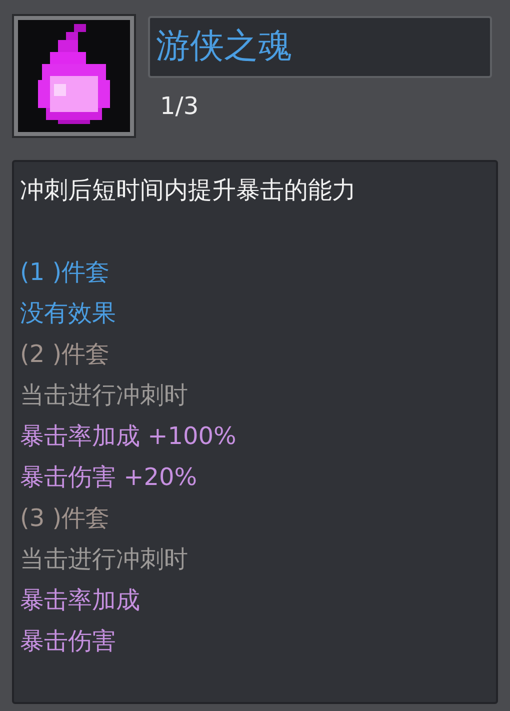 The height and width of the screenshot is (711, 510). What do you see at coordinates (80, 600) in the screenshot?
I see `bonus-text: 暴击率加成` at bounding box center [80, 600].